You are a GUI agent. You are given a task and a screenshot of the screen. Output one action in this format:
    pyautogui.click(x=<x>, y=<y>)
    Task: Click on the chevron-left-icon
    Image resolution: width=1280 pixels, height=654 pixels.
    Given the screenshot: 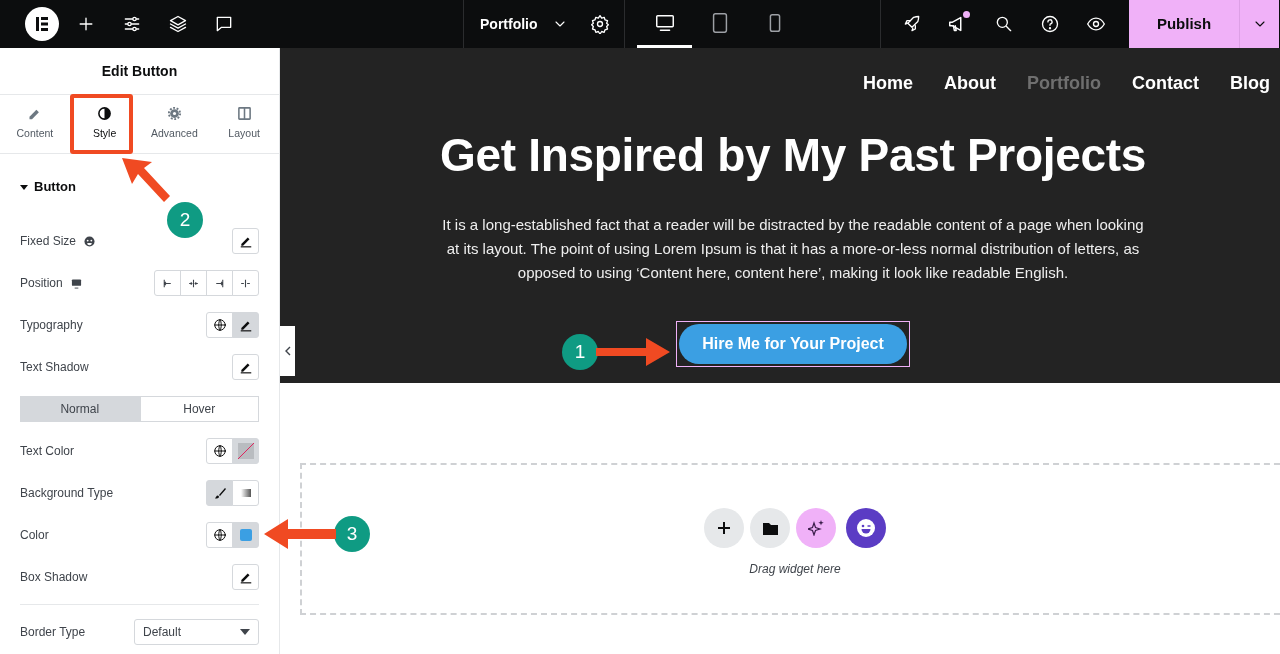 What is the action you would take?
    pyautogui.click(x=287, y=351)
    